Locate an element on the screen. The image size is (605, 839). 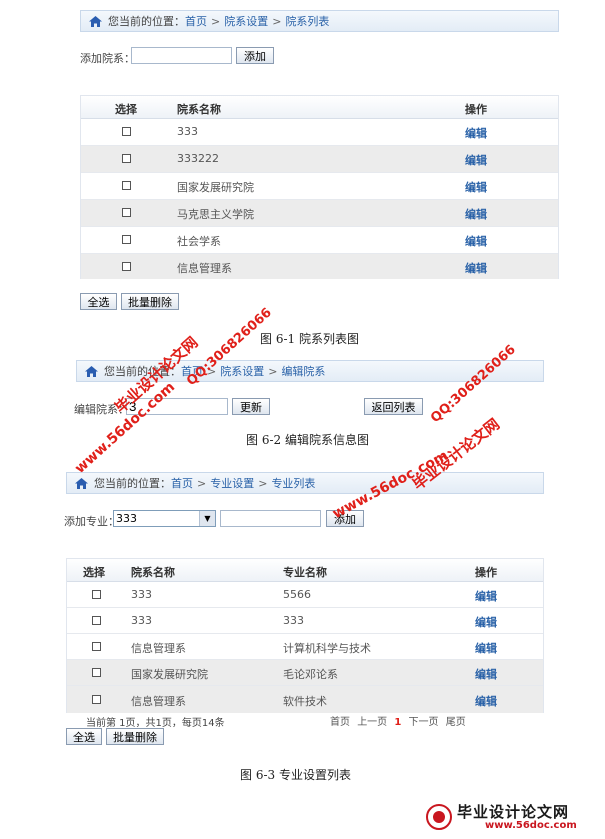
table-header: 选择 院系名称 操作 is located at coordinates (319, 107).